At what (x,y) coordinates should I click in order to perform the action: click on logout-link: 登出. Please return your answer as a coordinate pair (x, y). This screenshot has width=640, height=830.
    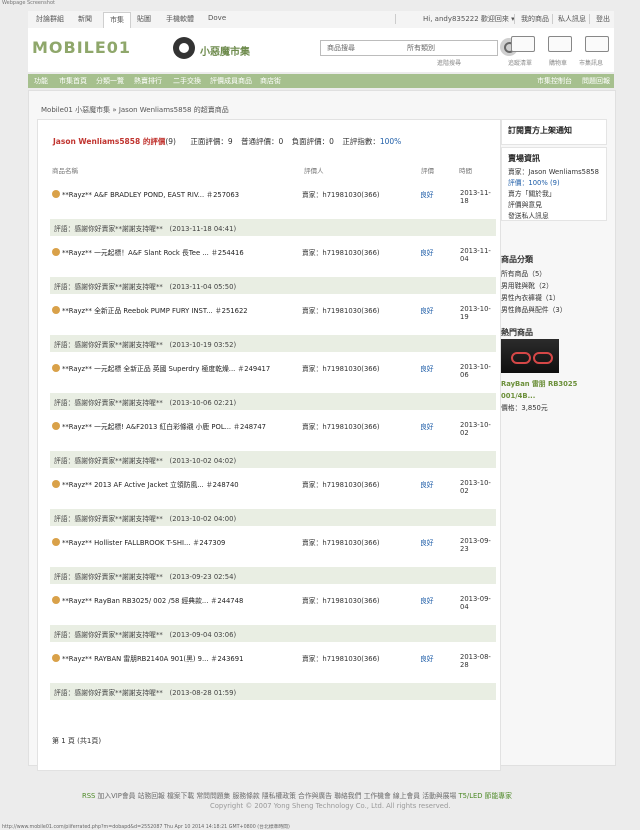
    Looking at the image, I should click on (603, 19).